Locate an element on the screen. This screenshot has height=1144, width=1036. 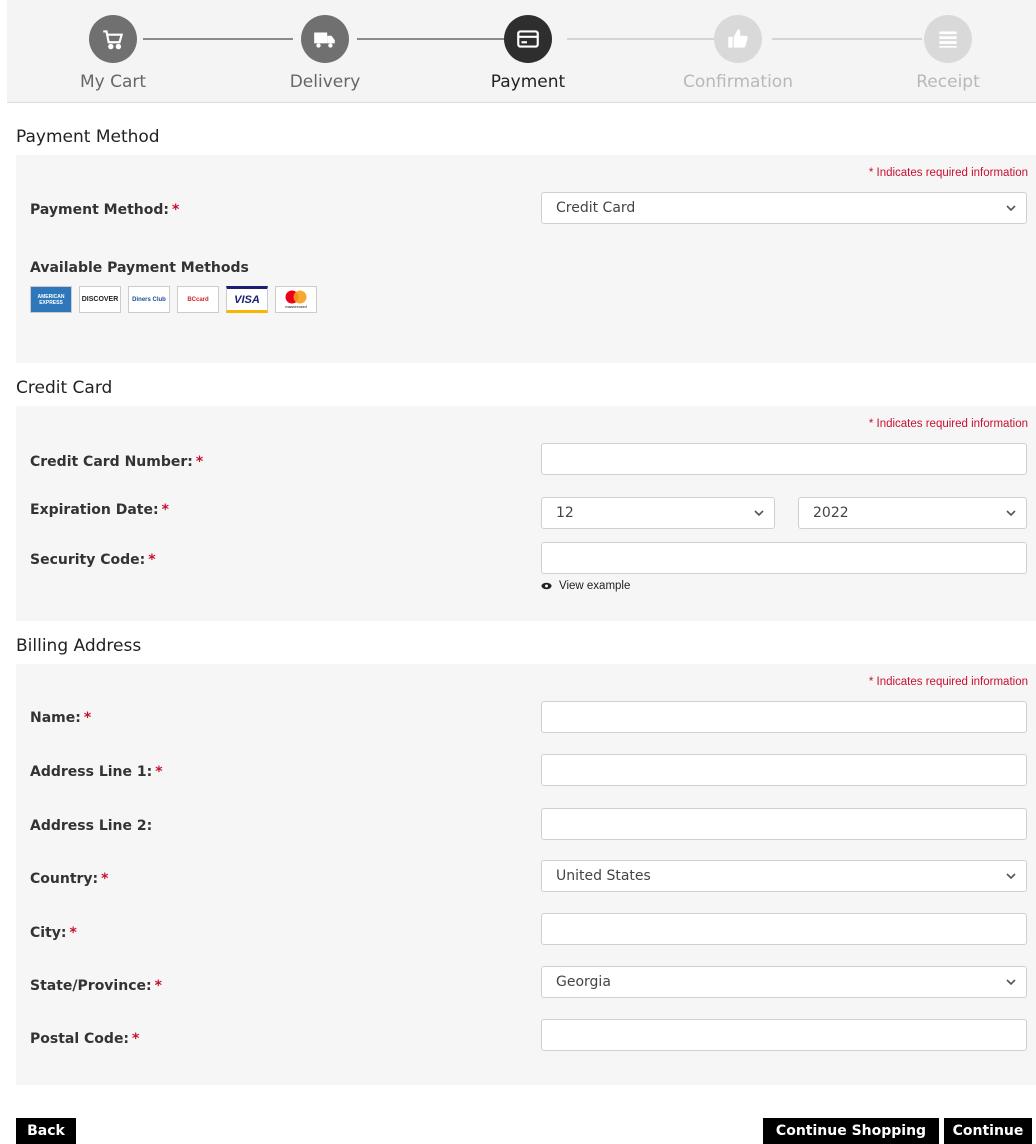
payment-method-select: Credit Card is located at coordinates (784, 208).